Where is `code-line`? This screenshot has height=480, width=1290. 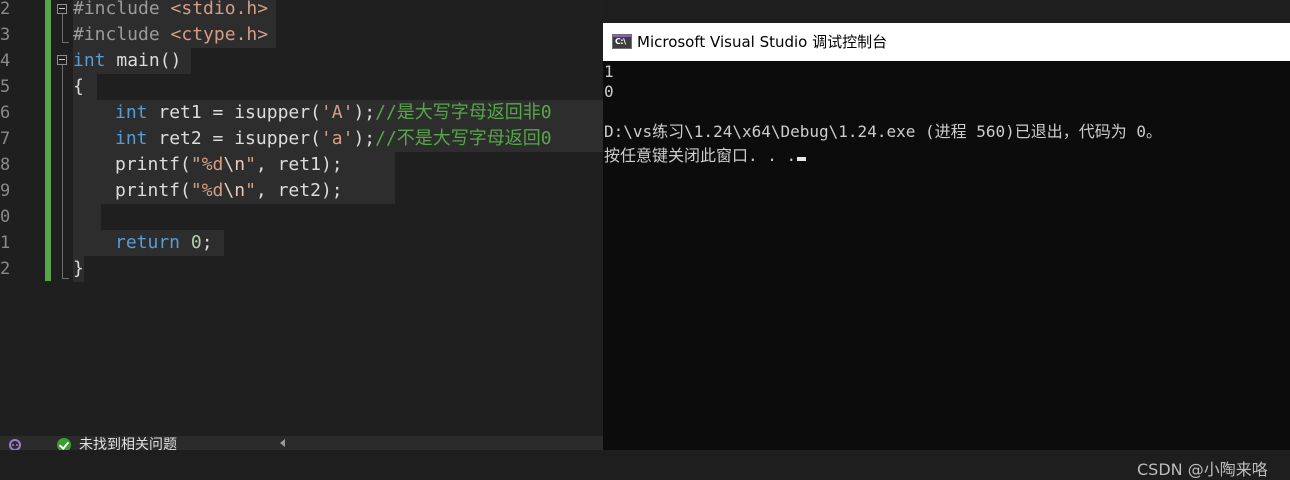
code-line is located at coordinates (87, 217).